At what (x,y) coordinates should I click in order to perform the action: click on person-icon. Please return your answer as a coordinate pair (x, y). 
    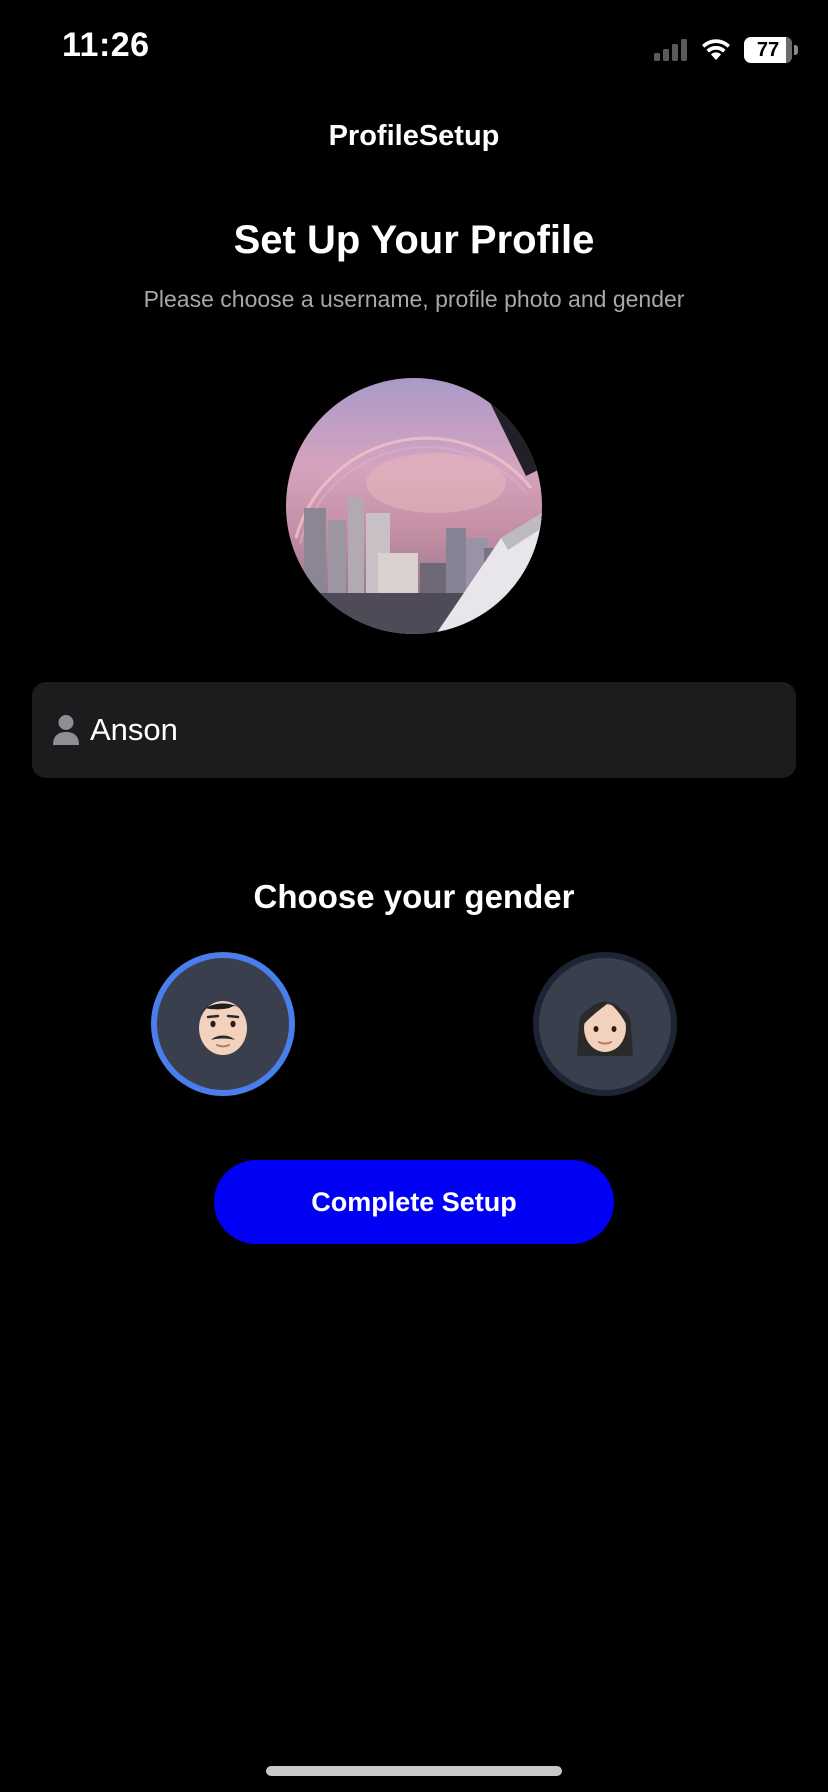
    Looking at the image, I should click on (66, 730).